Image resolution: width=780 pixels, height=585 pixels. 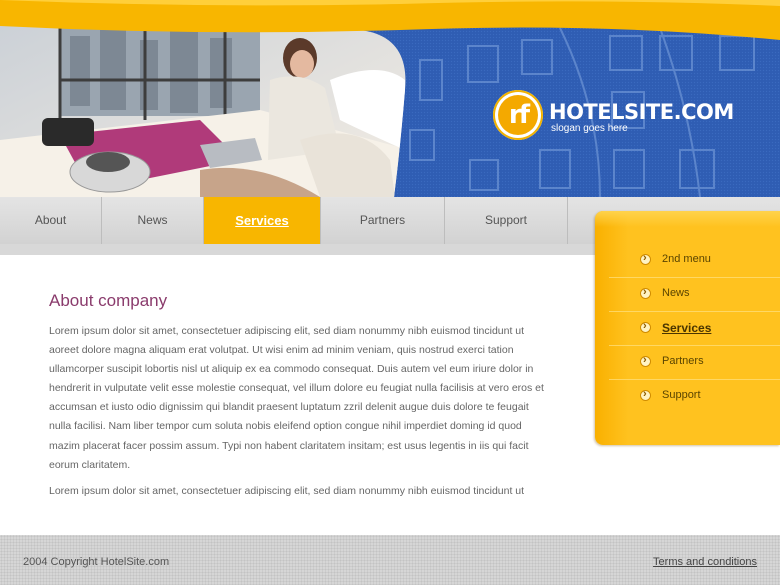 What do you see at coordinates (641, 112) in the screenshot?
I see `logo-title: HOTELSITE.COM` at bounding box center [641, 112].